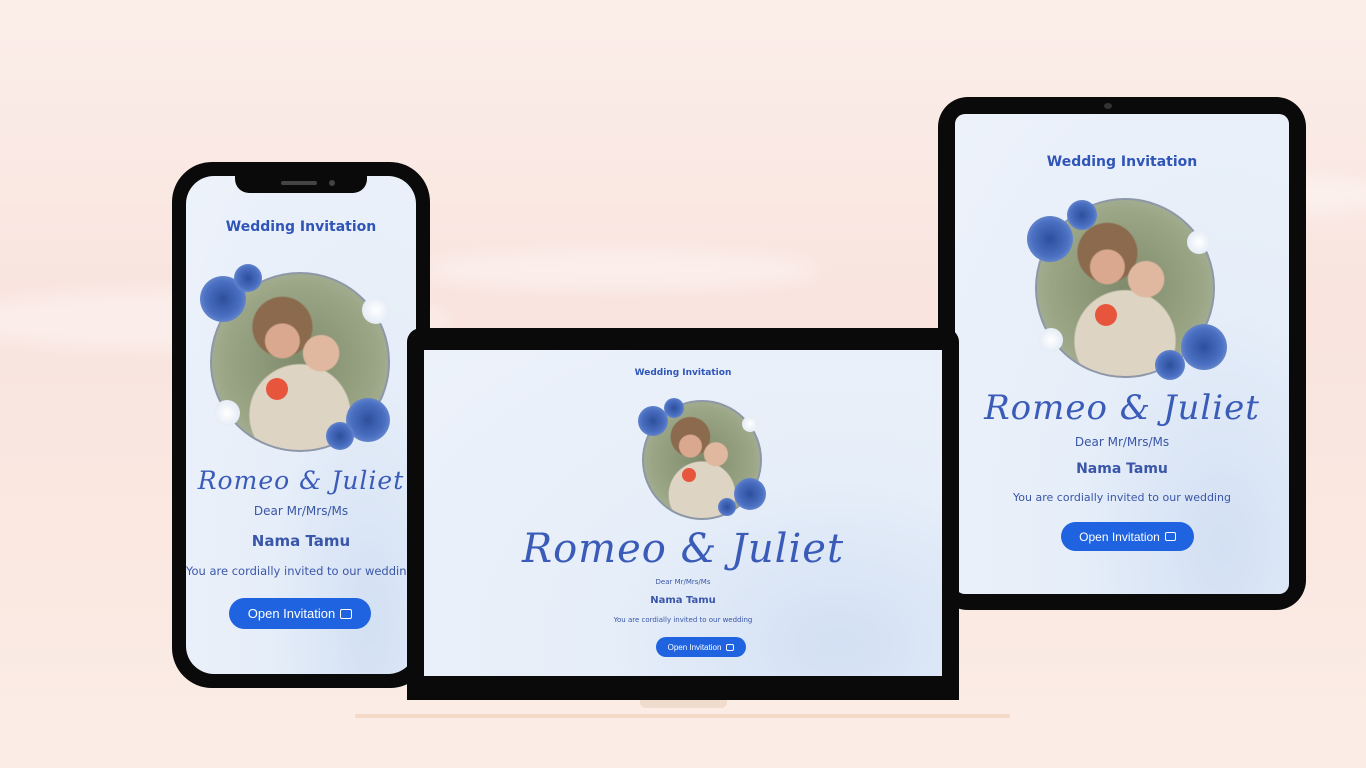 The width and height of the screenshot is (1366, 768). Describe the element at coordinates (683, 704) in the screenshot. I see `laptop-foot` at that location.